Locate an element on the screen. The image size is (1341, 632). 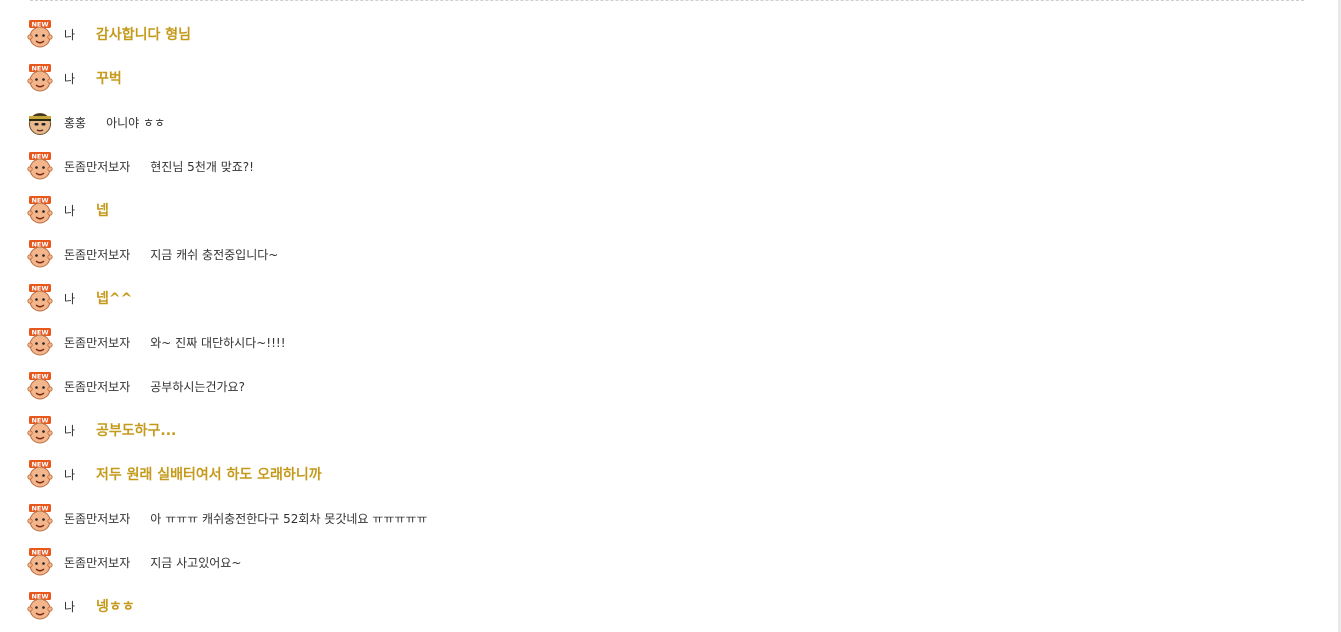
message-text: 넵^^ is located at coordinates (114, 299).